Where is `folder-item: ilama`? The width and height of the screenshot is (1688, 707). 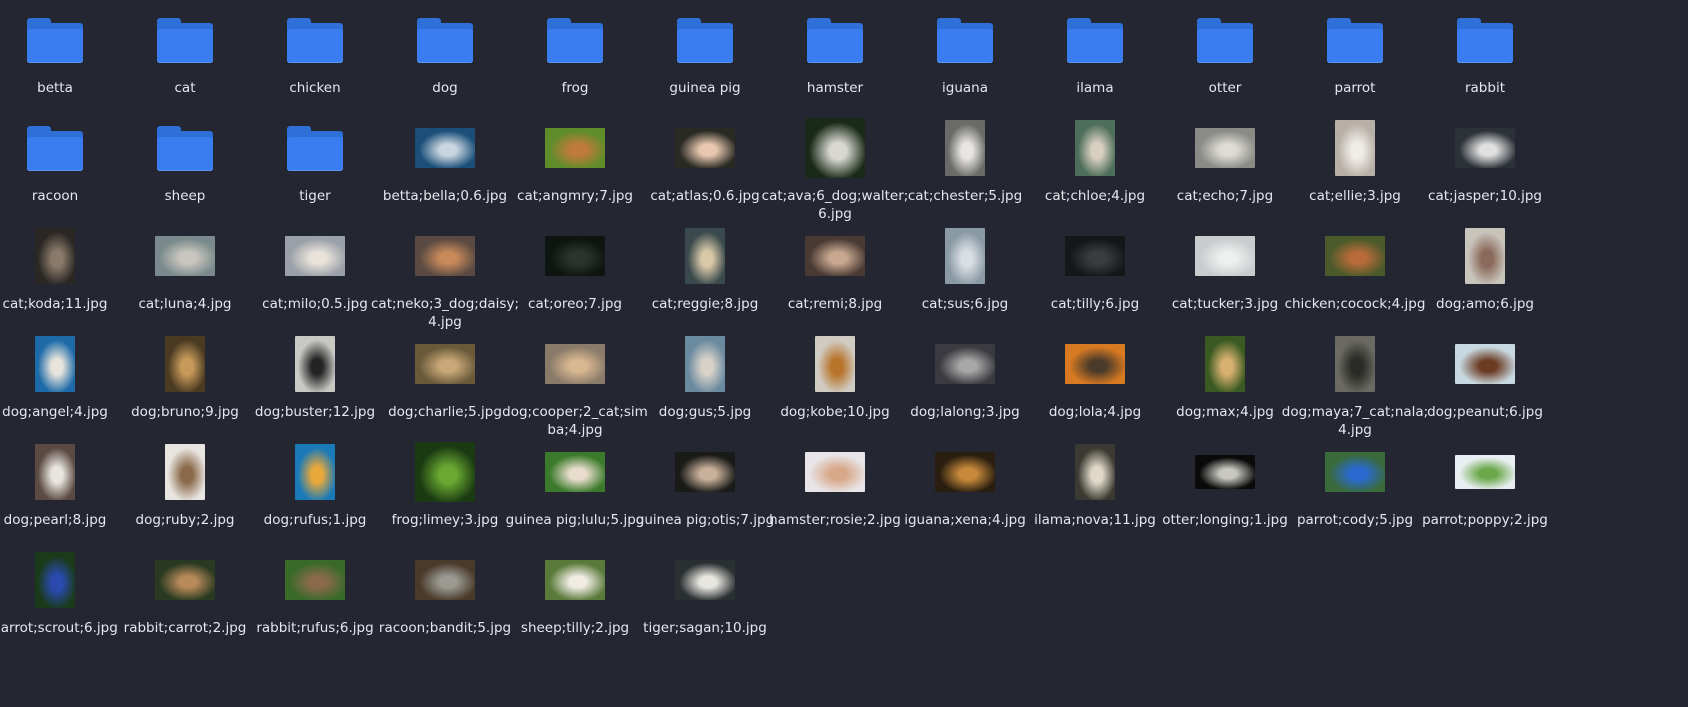 folder-item: ilama is located at coordinates (1095, 54).